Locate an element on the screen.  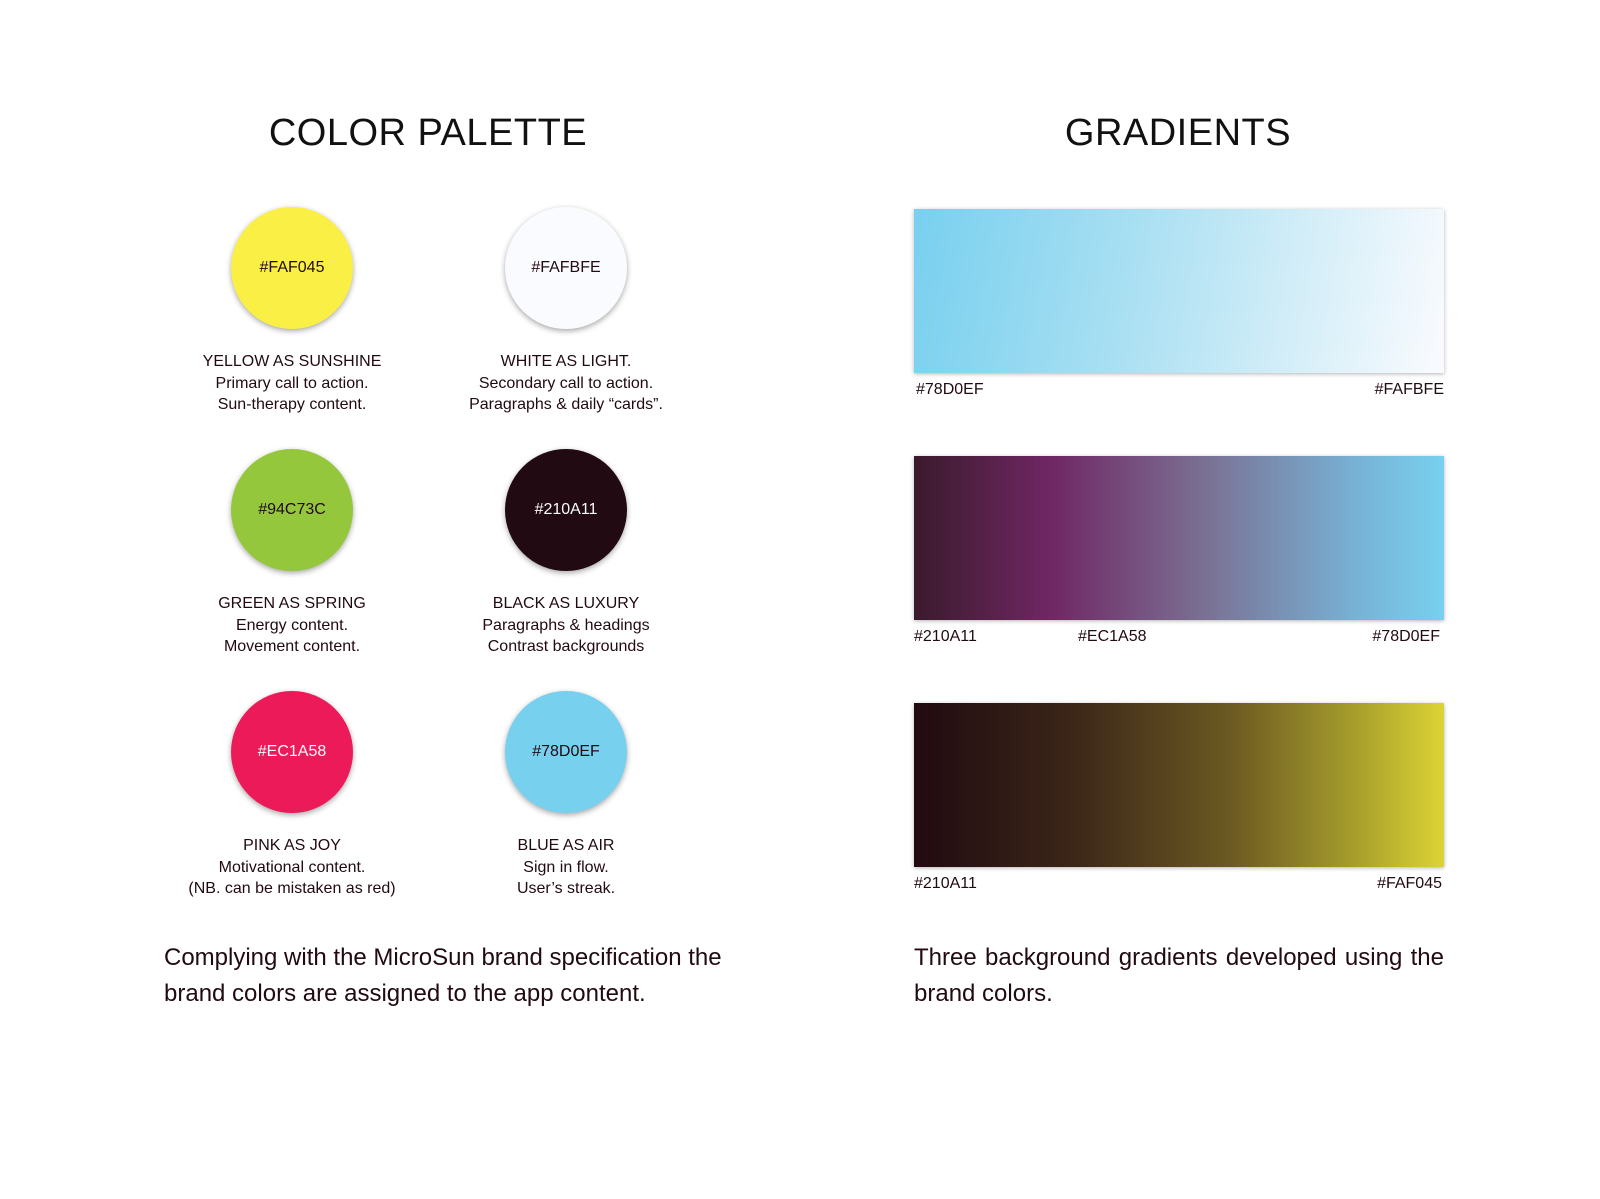
swatch-hex: #210A11 is located at coordinates (566, 509).